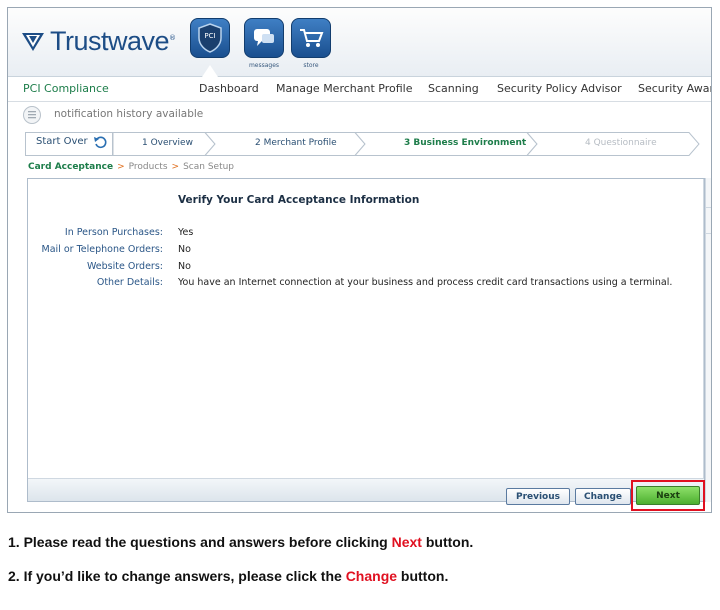  I want to click on cart-icon, so click(312, 38).